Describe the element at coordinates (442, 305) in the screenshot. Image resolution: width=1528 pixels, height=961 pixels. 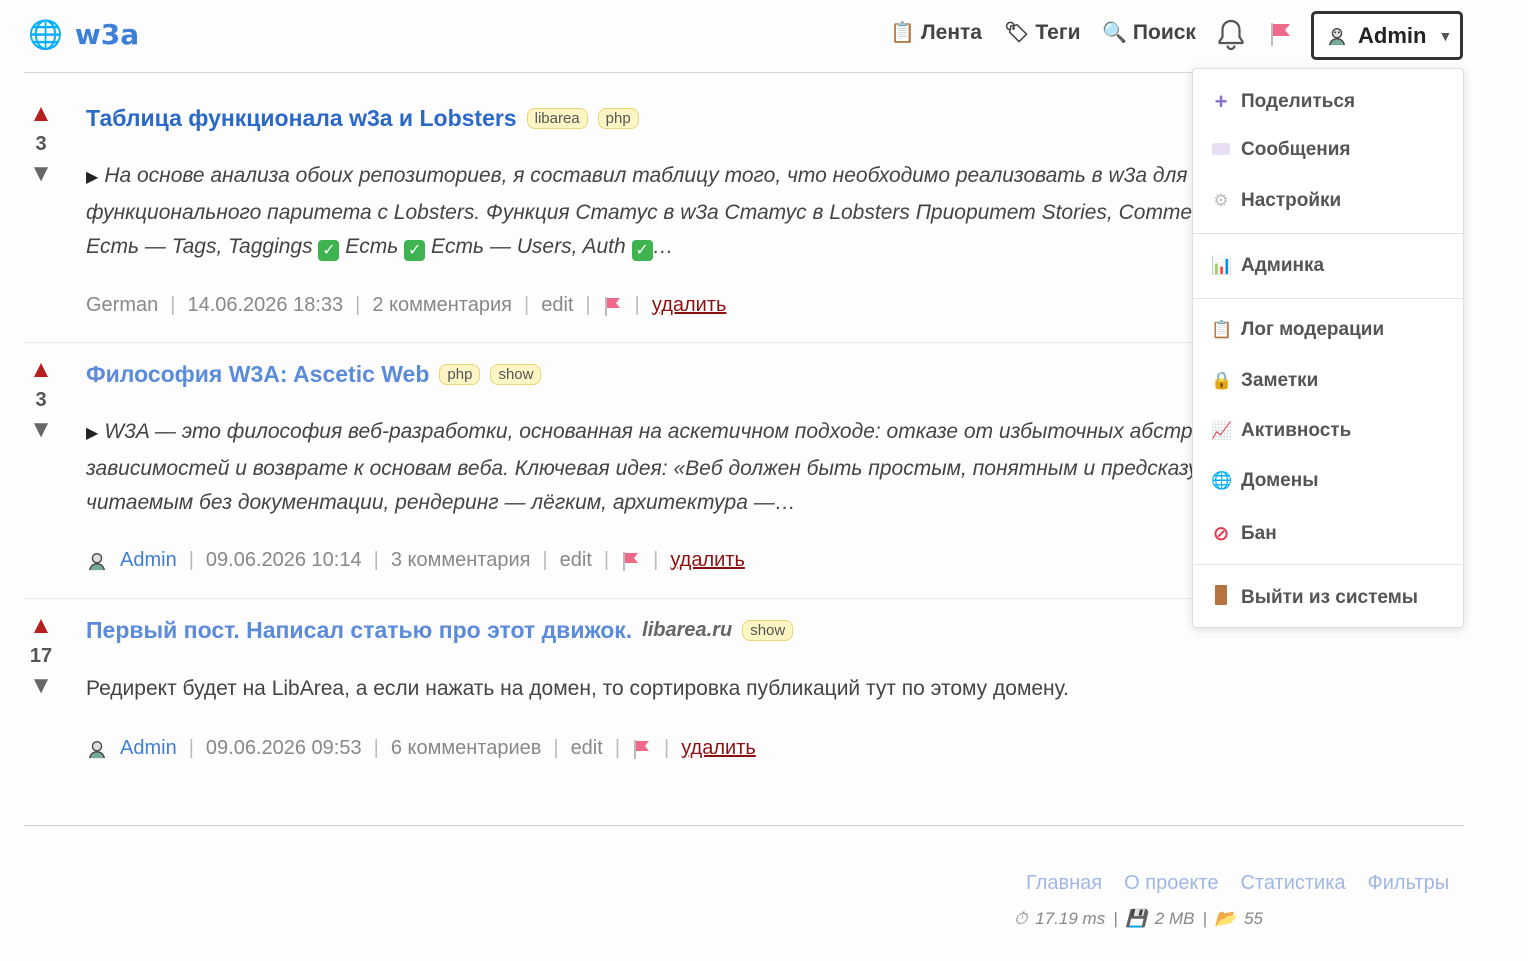
I see `comments-link: 2 комментария` at that location.